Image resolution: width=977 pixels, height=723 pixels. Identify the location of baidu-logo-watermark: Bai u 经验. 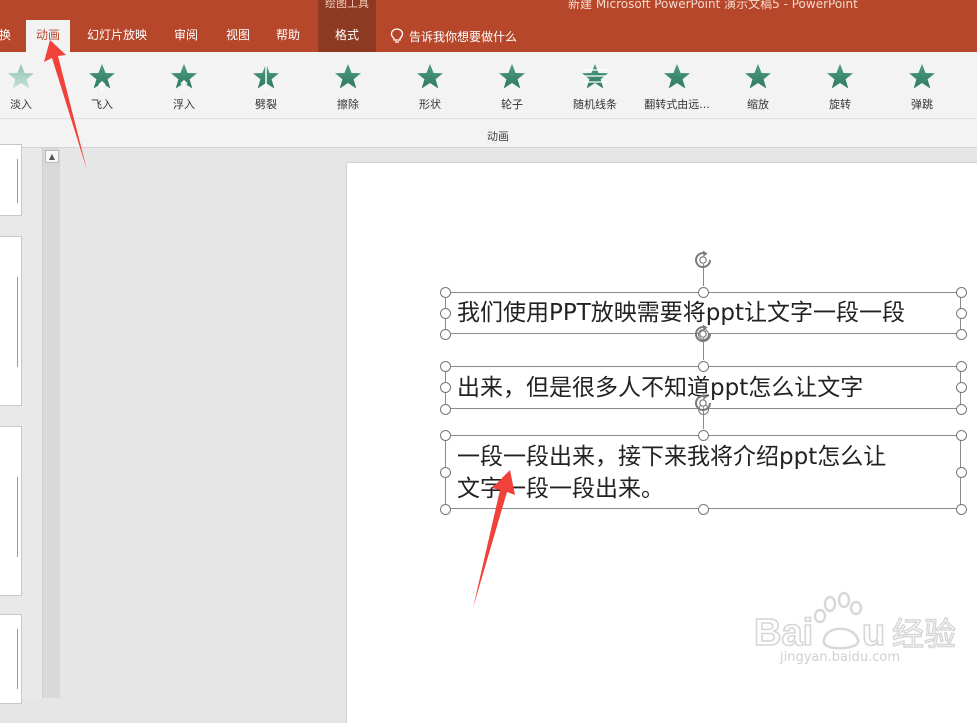
(855, 623).